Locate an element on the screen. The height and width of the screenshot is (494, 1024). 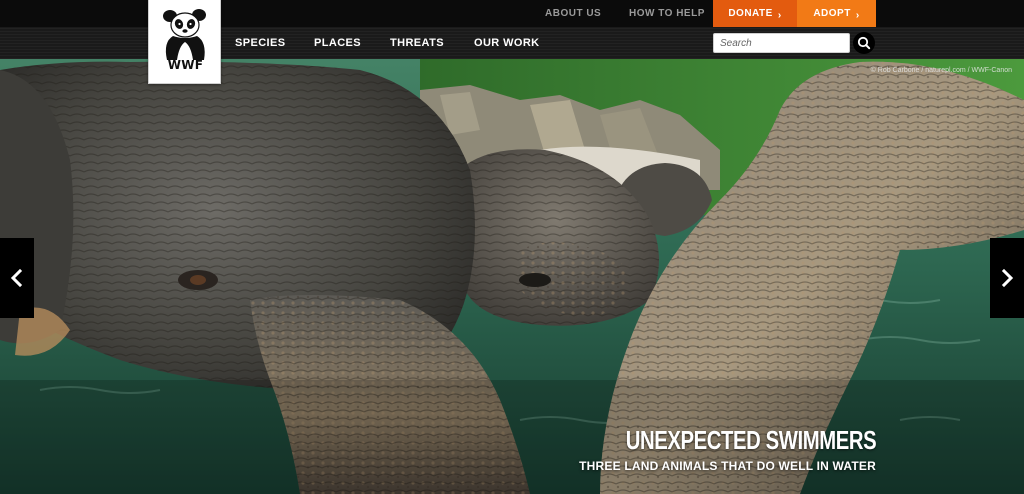
donate-label: DONATE is located at coordinates (750, 13).